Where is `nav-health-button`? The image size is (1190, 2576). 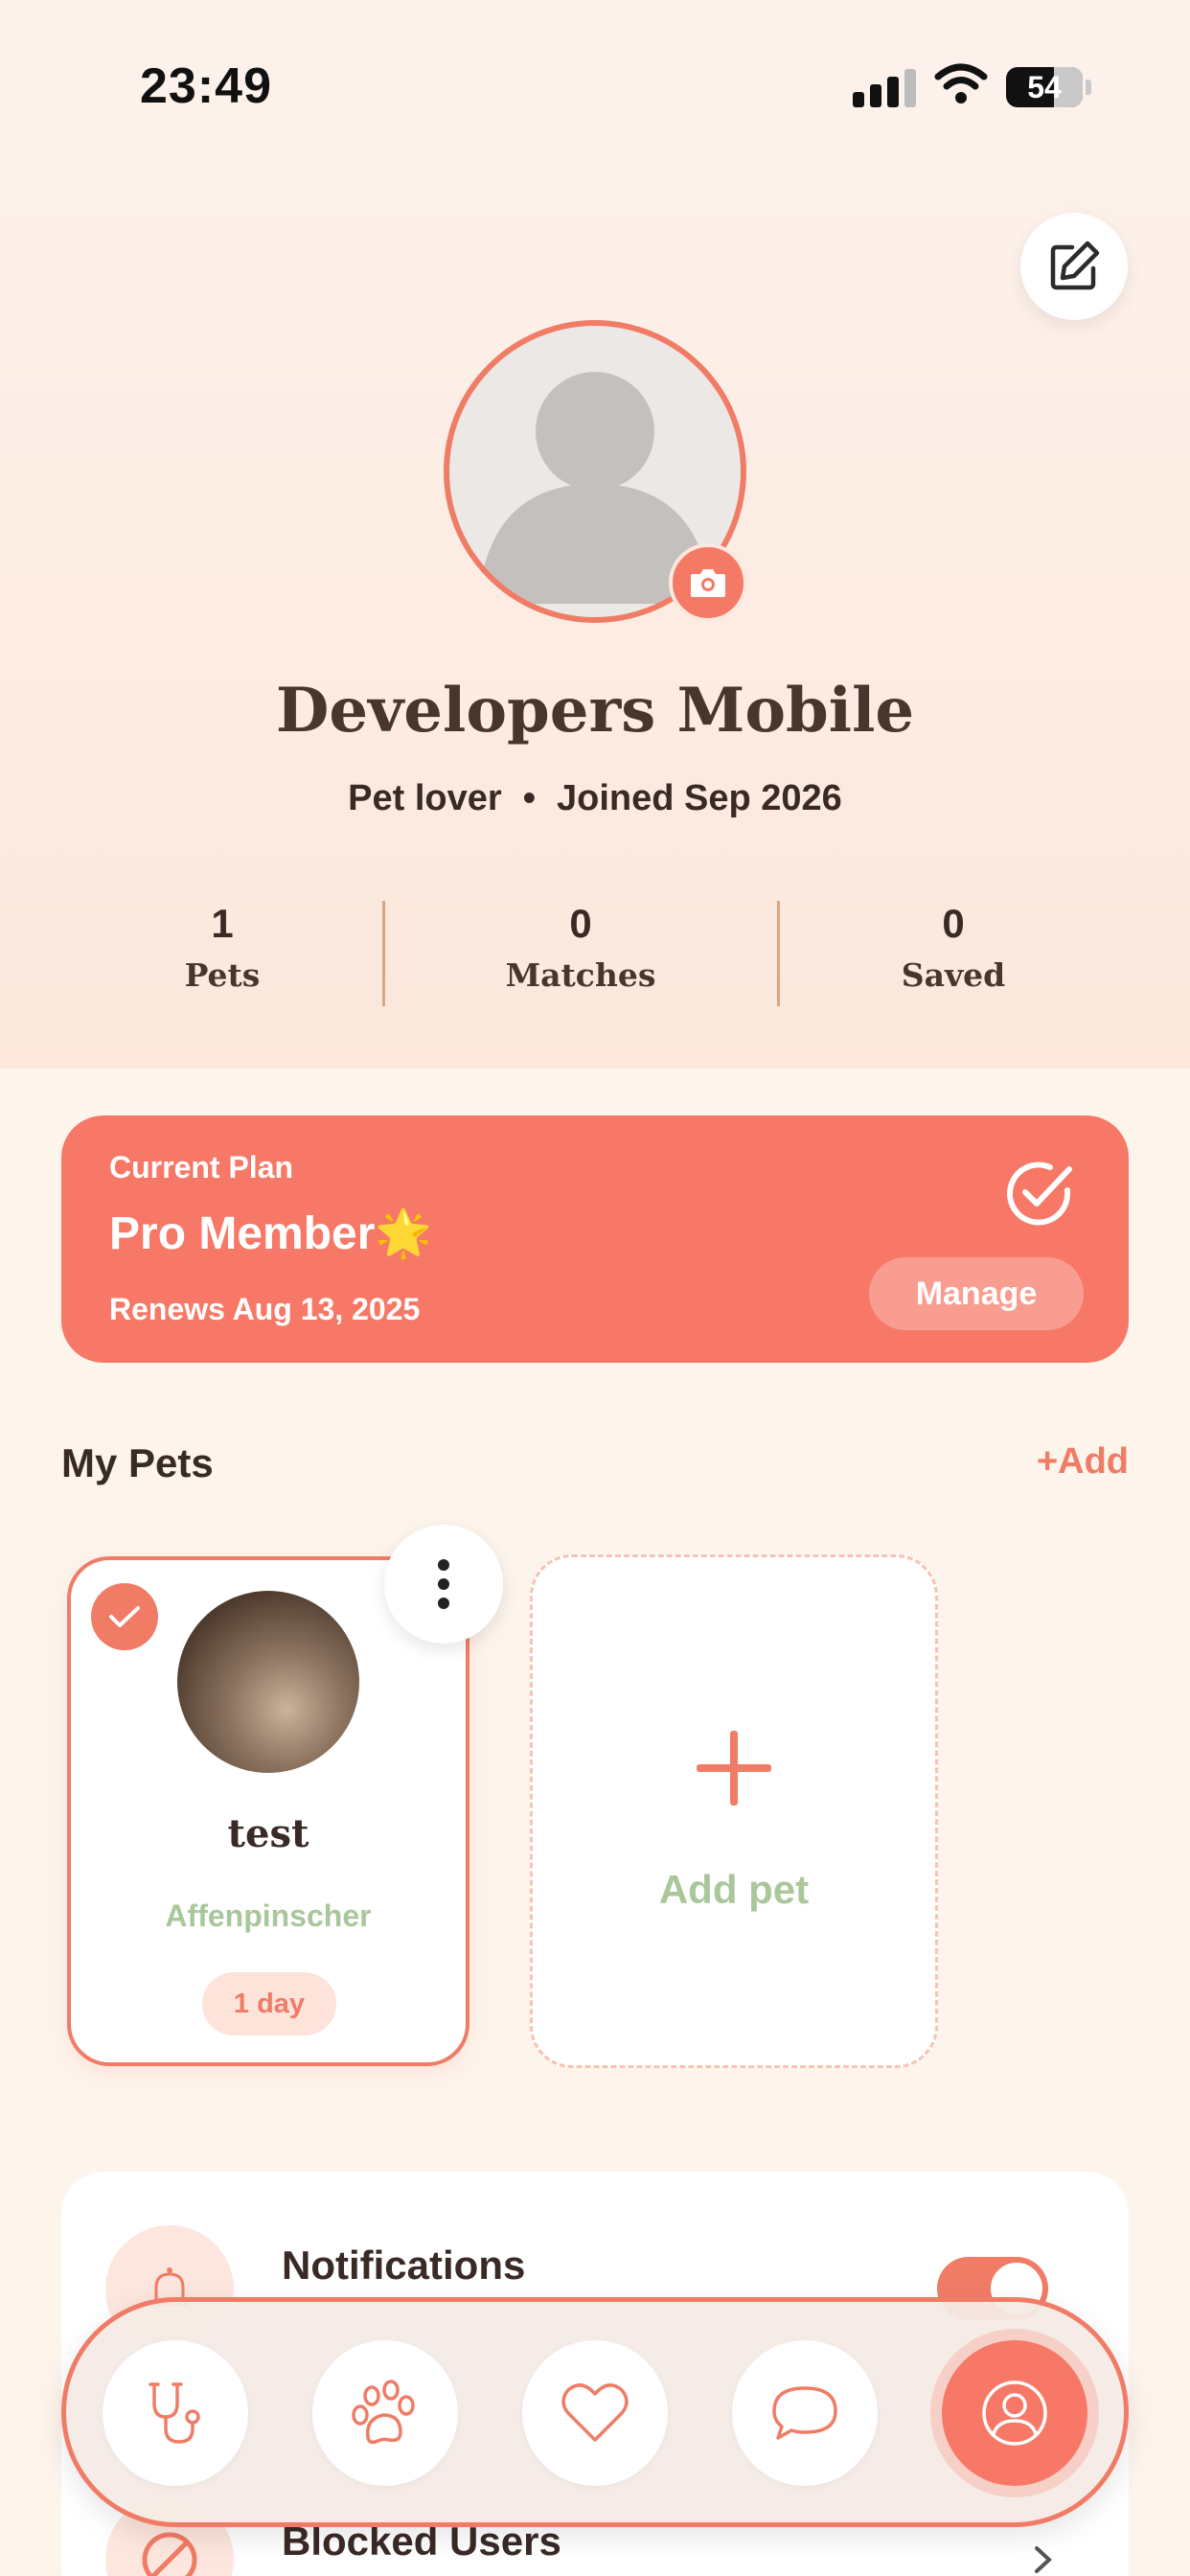
nav-health-button is located at coordinates (175, 2413).